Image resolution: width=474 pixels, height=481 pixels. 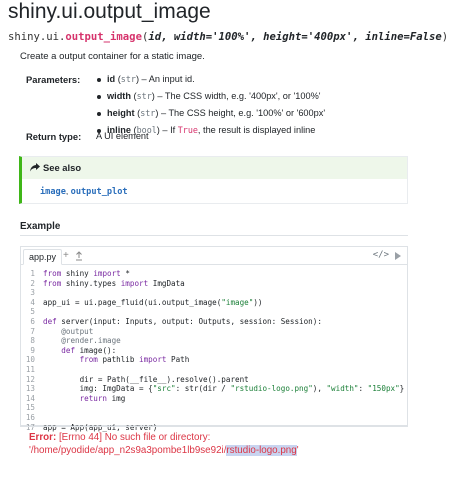 I want to click on error-label: Error:, so click(x=43, y=437).